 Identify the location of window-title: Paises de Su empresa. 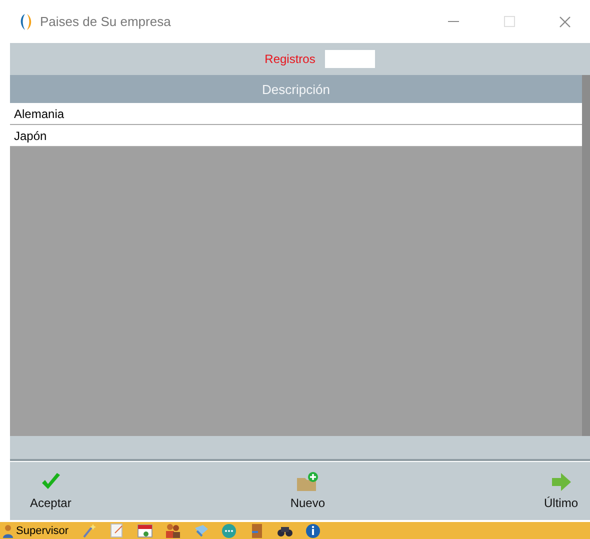
(106, 21).